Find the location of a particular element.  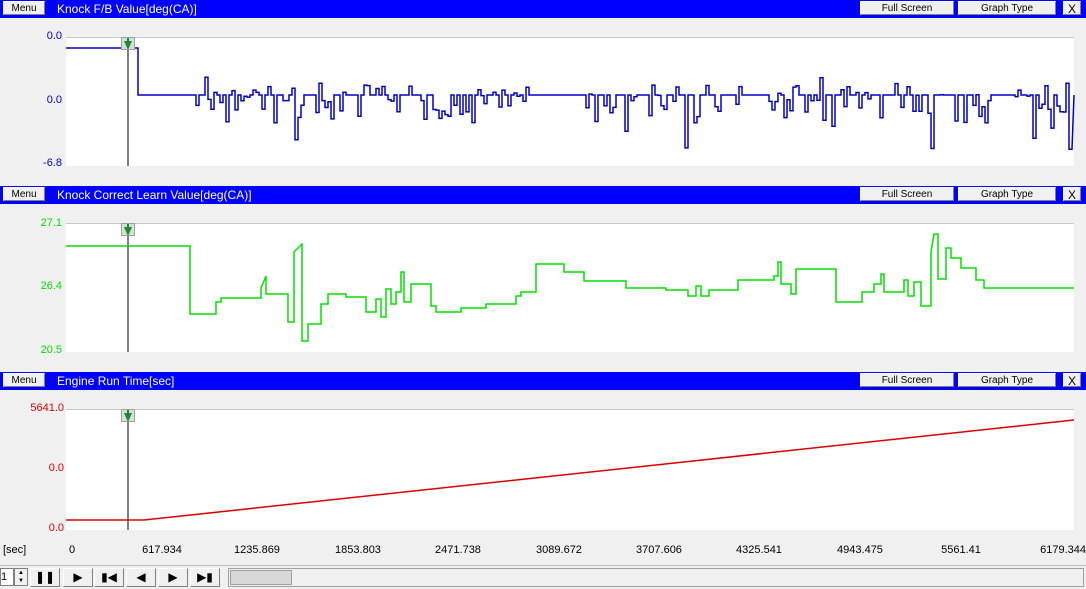

y-label-top: 5641.0 is located at coordinates (47, 408).